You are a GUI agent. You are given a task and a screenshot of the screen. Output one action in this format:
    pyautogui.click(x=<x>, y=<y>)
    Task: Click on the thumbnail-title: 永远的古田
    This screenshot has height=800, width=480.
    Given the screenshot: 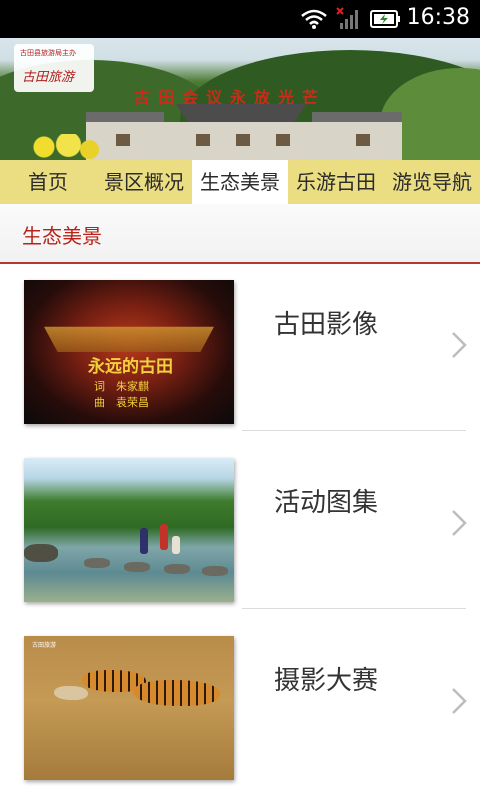 What is the action you would take?
    pyautogui.click(x=130, y=367)
    